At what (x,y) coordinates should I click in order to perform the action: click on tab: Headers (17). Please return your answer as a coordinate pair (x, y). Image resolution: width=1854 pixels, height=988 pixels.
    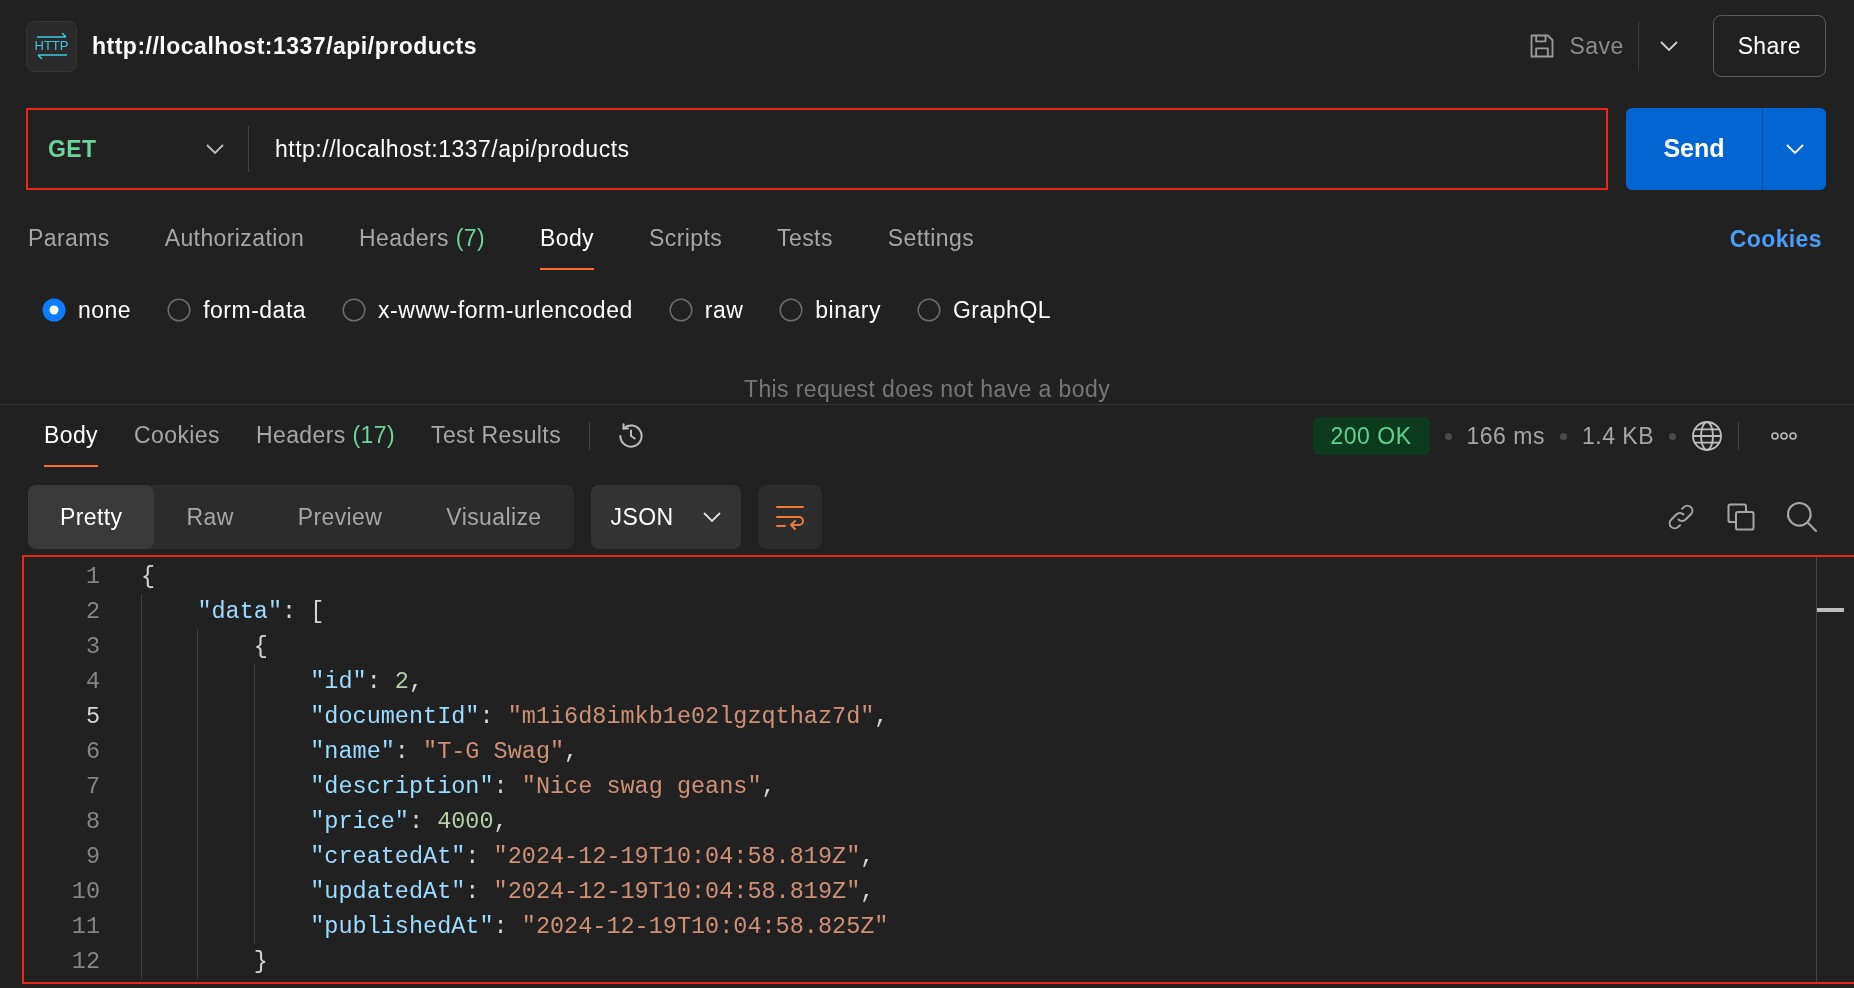
    Looking at the image, I should click on (325, 436).